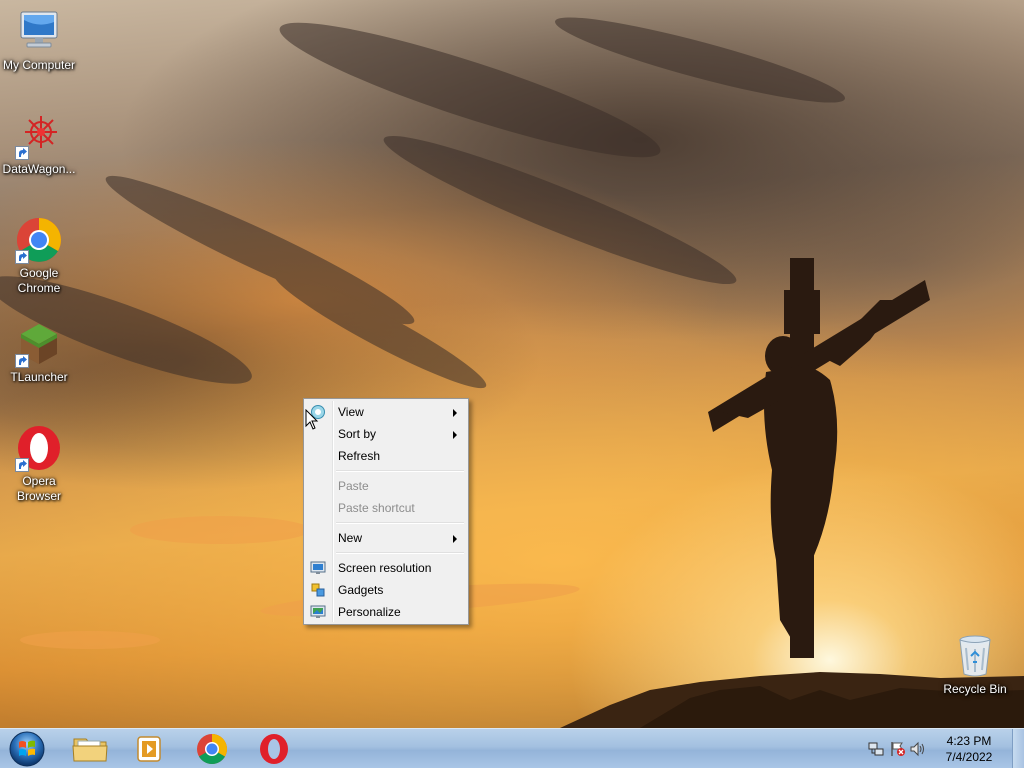  I want to click on monitor-icon, so click(318, 568).